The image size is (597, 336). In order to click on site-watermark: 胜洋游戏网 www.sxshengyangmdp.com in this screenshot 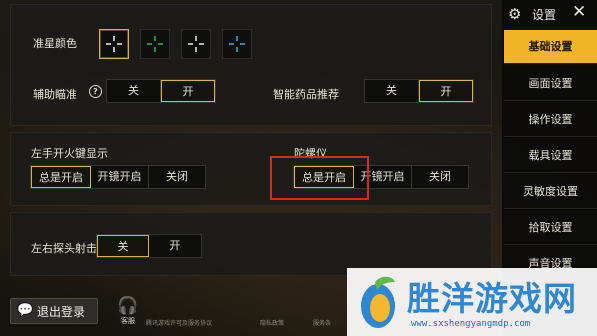, I will do `click(472, 302)`.